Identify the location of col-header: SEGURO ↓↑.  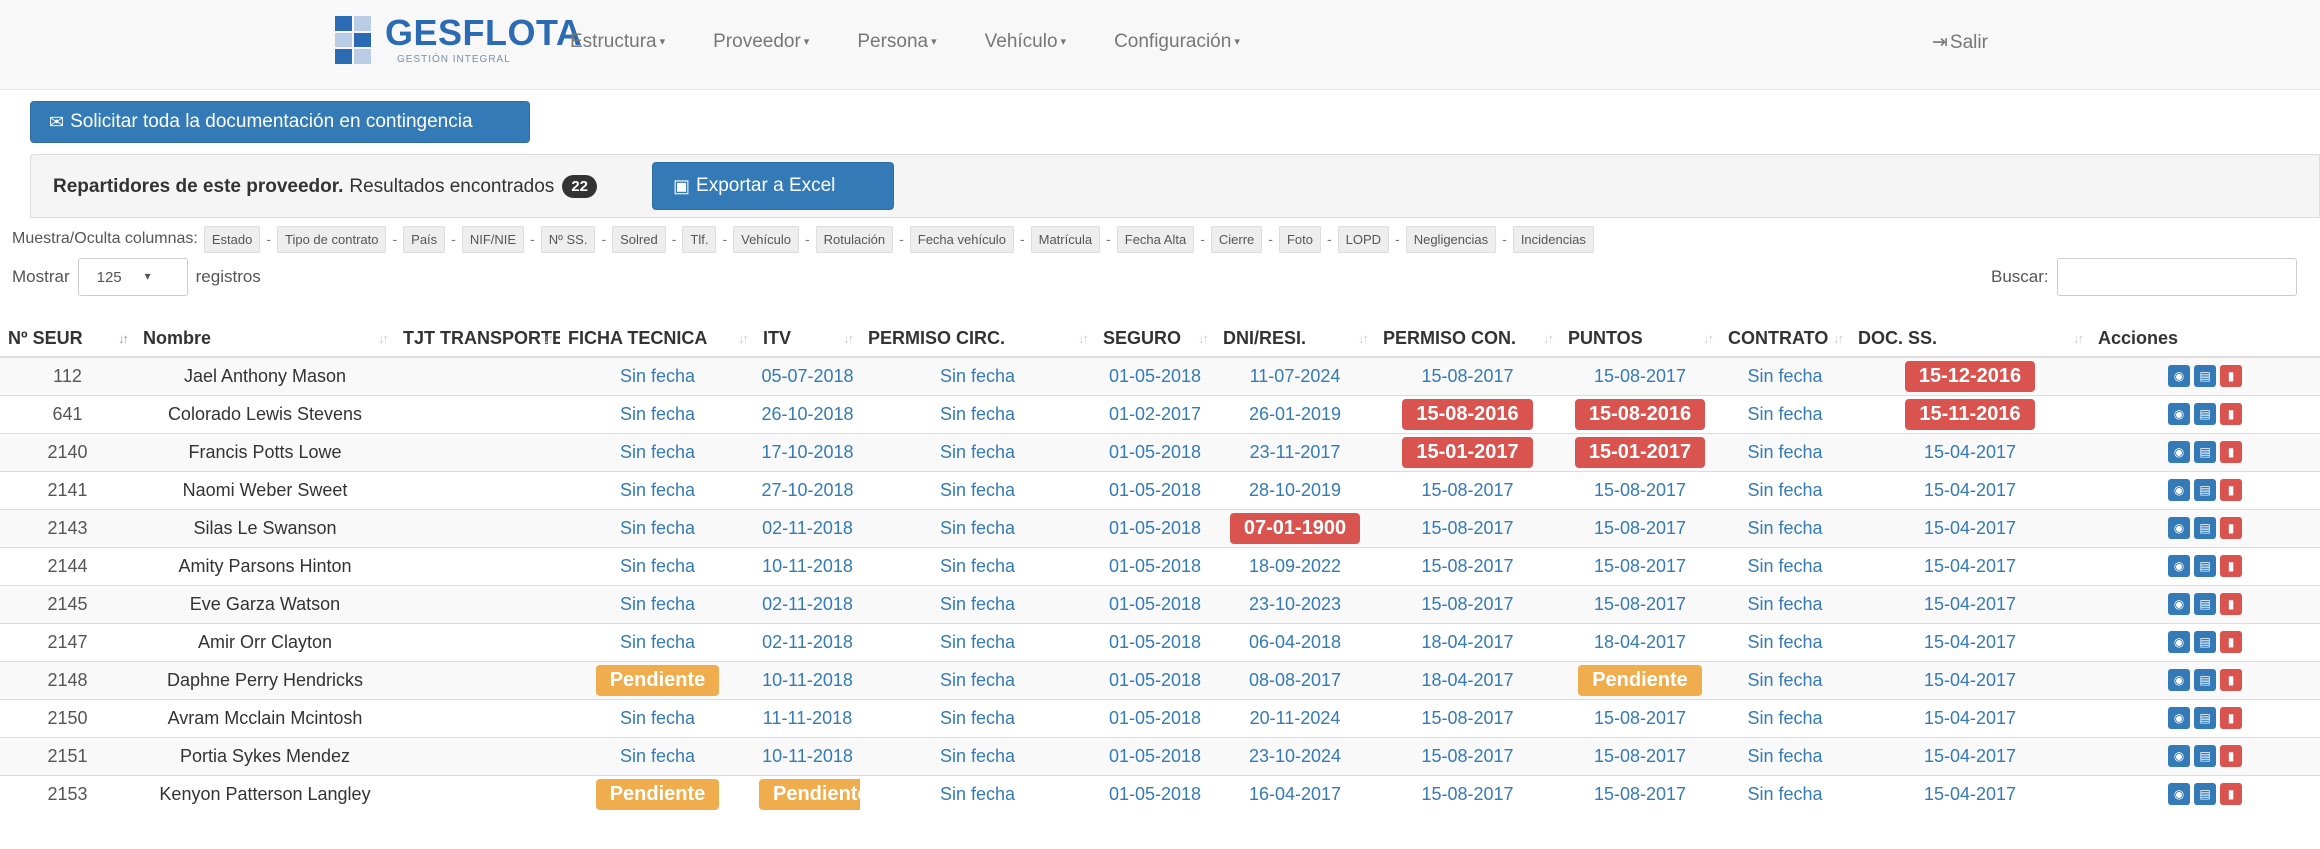
(1155, 339).